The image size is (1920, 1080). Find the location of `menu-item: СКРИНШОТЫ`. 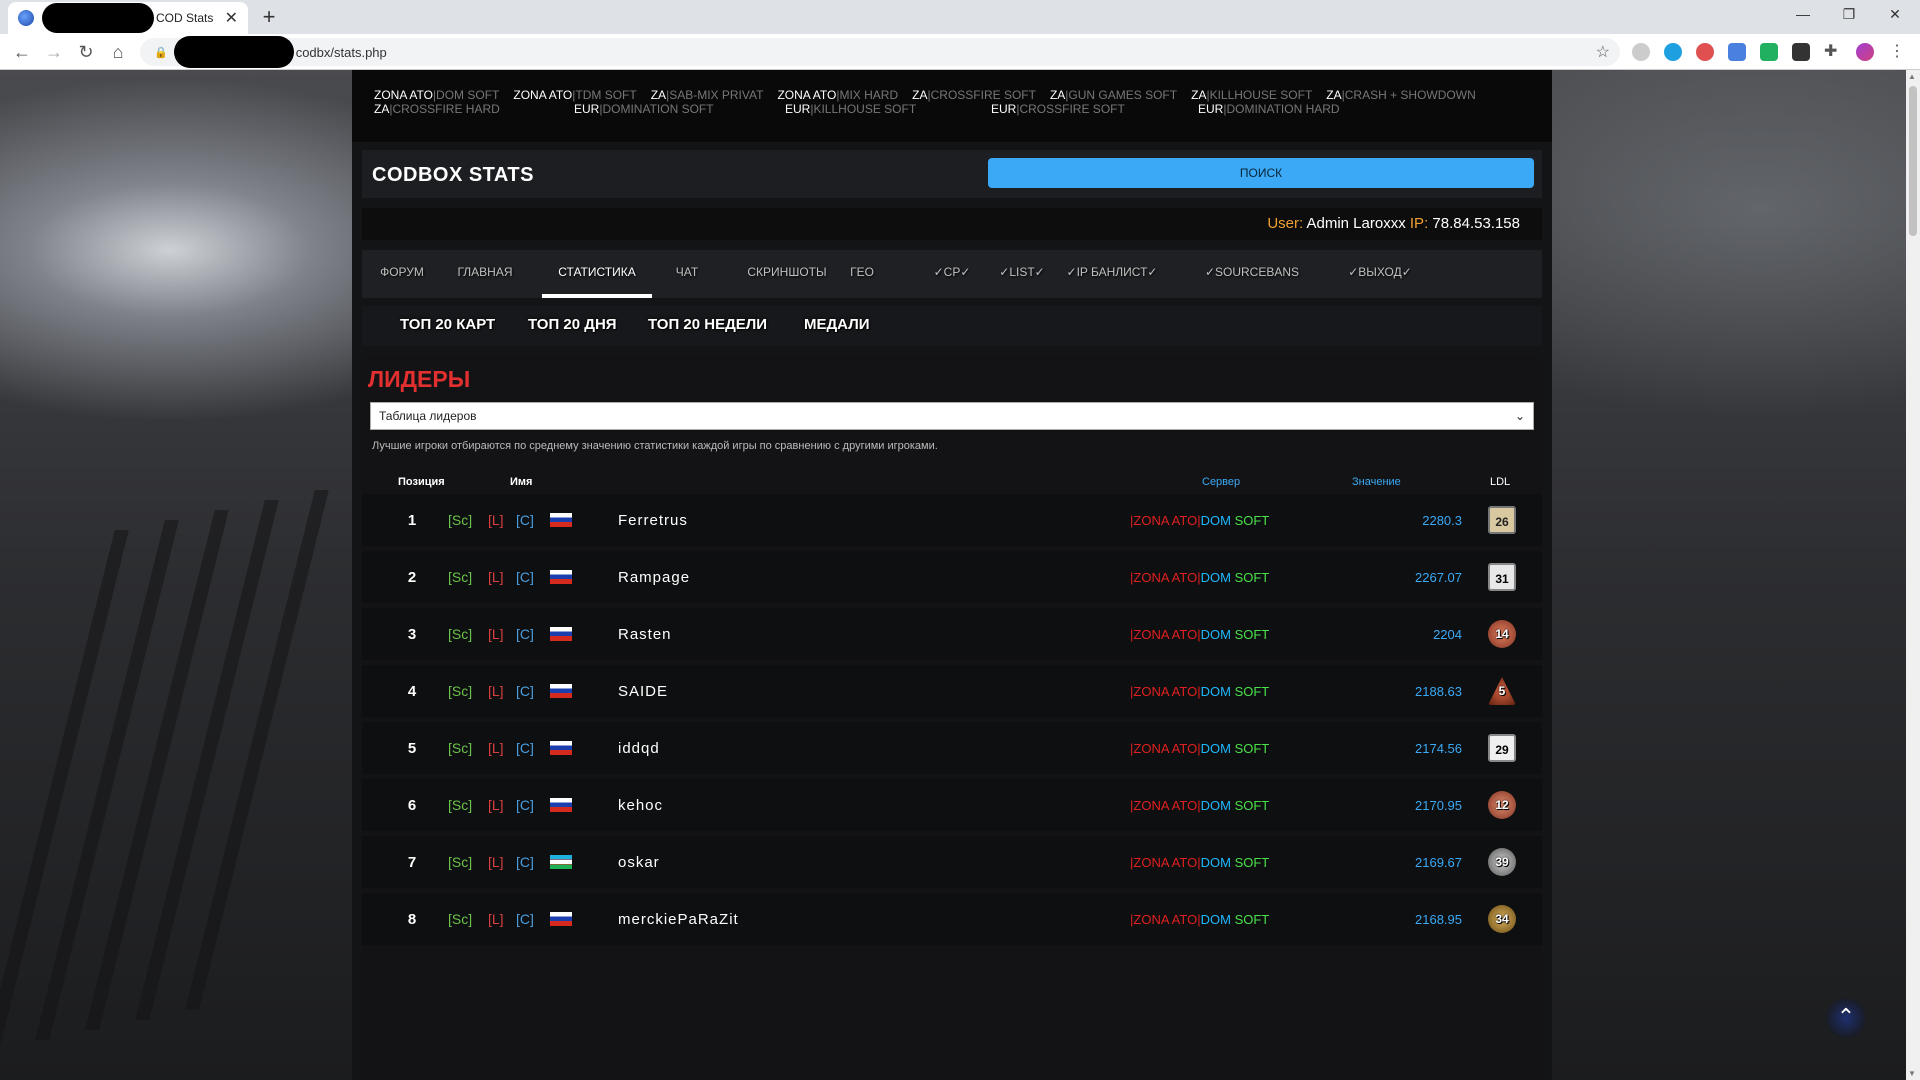

menu-item: СКРИНШОТЫ is located at coordinates (787, 274).